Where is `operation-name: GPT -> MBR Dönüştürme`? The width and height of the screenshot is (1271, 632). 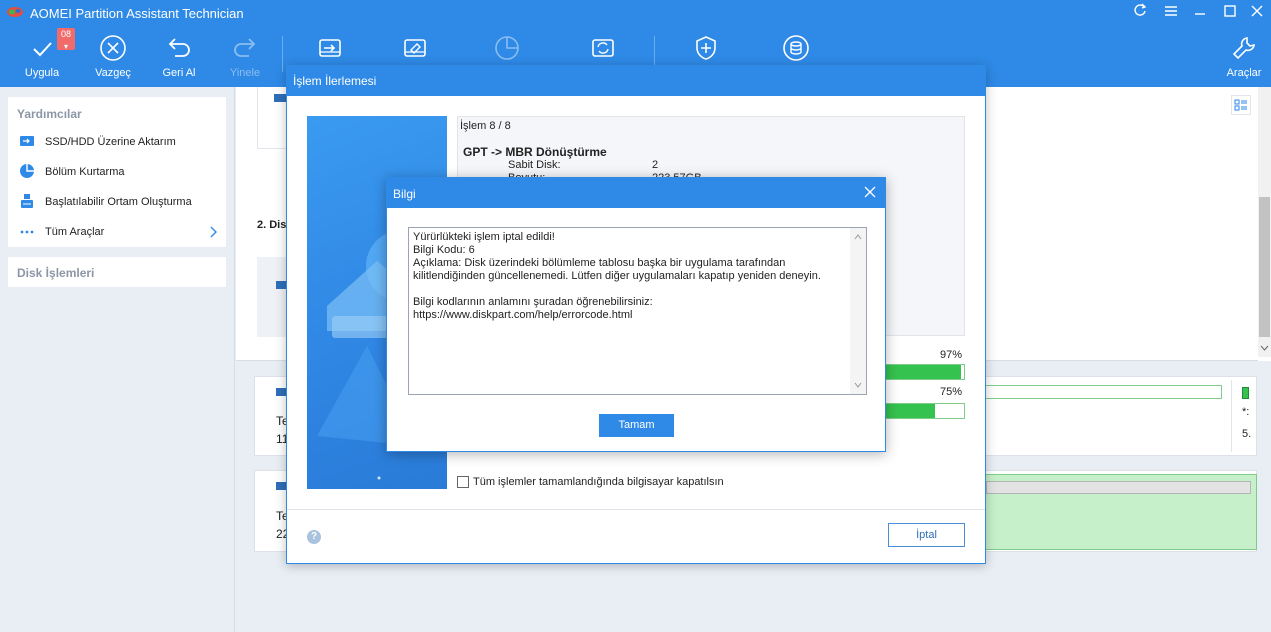 operation-name: GPT -> MBR Dönüştürme is located at coordinates (535, 152).